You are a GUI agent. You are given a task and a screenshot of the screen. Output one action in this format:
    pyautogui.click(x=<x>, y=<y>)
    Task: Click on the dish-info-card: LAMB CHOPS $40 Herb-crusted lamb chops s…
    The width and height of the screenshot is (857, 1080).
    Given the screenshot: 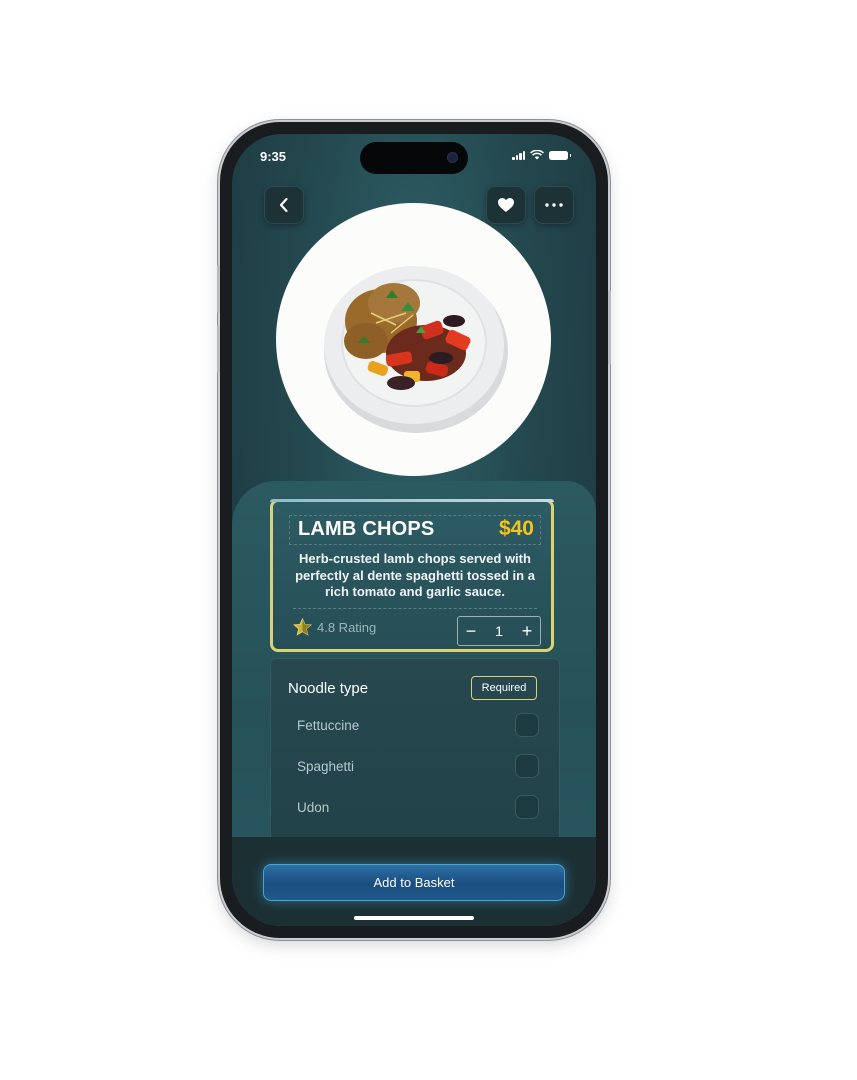 What is the action you would take?
    pyautogui.click(x=412, y=575)
    